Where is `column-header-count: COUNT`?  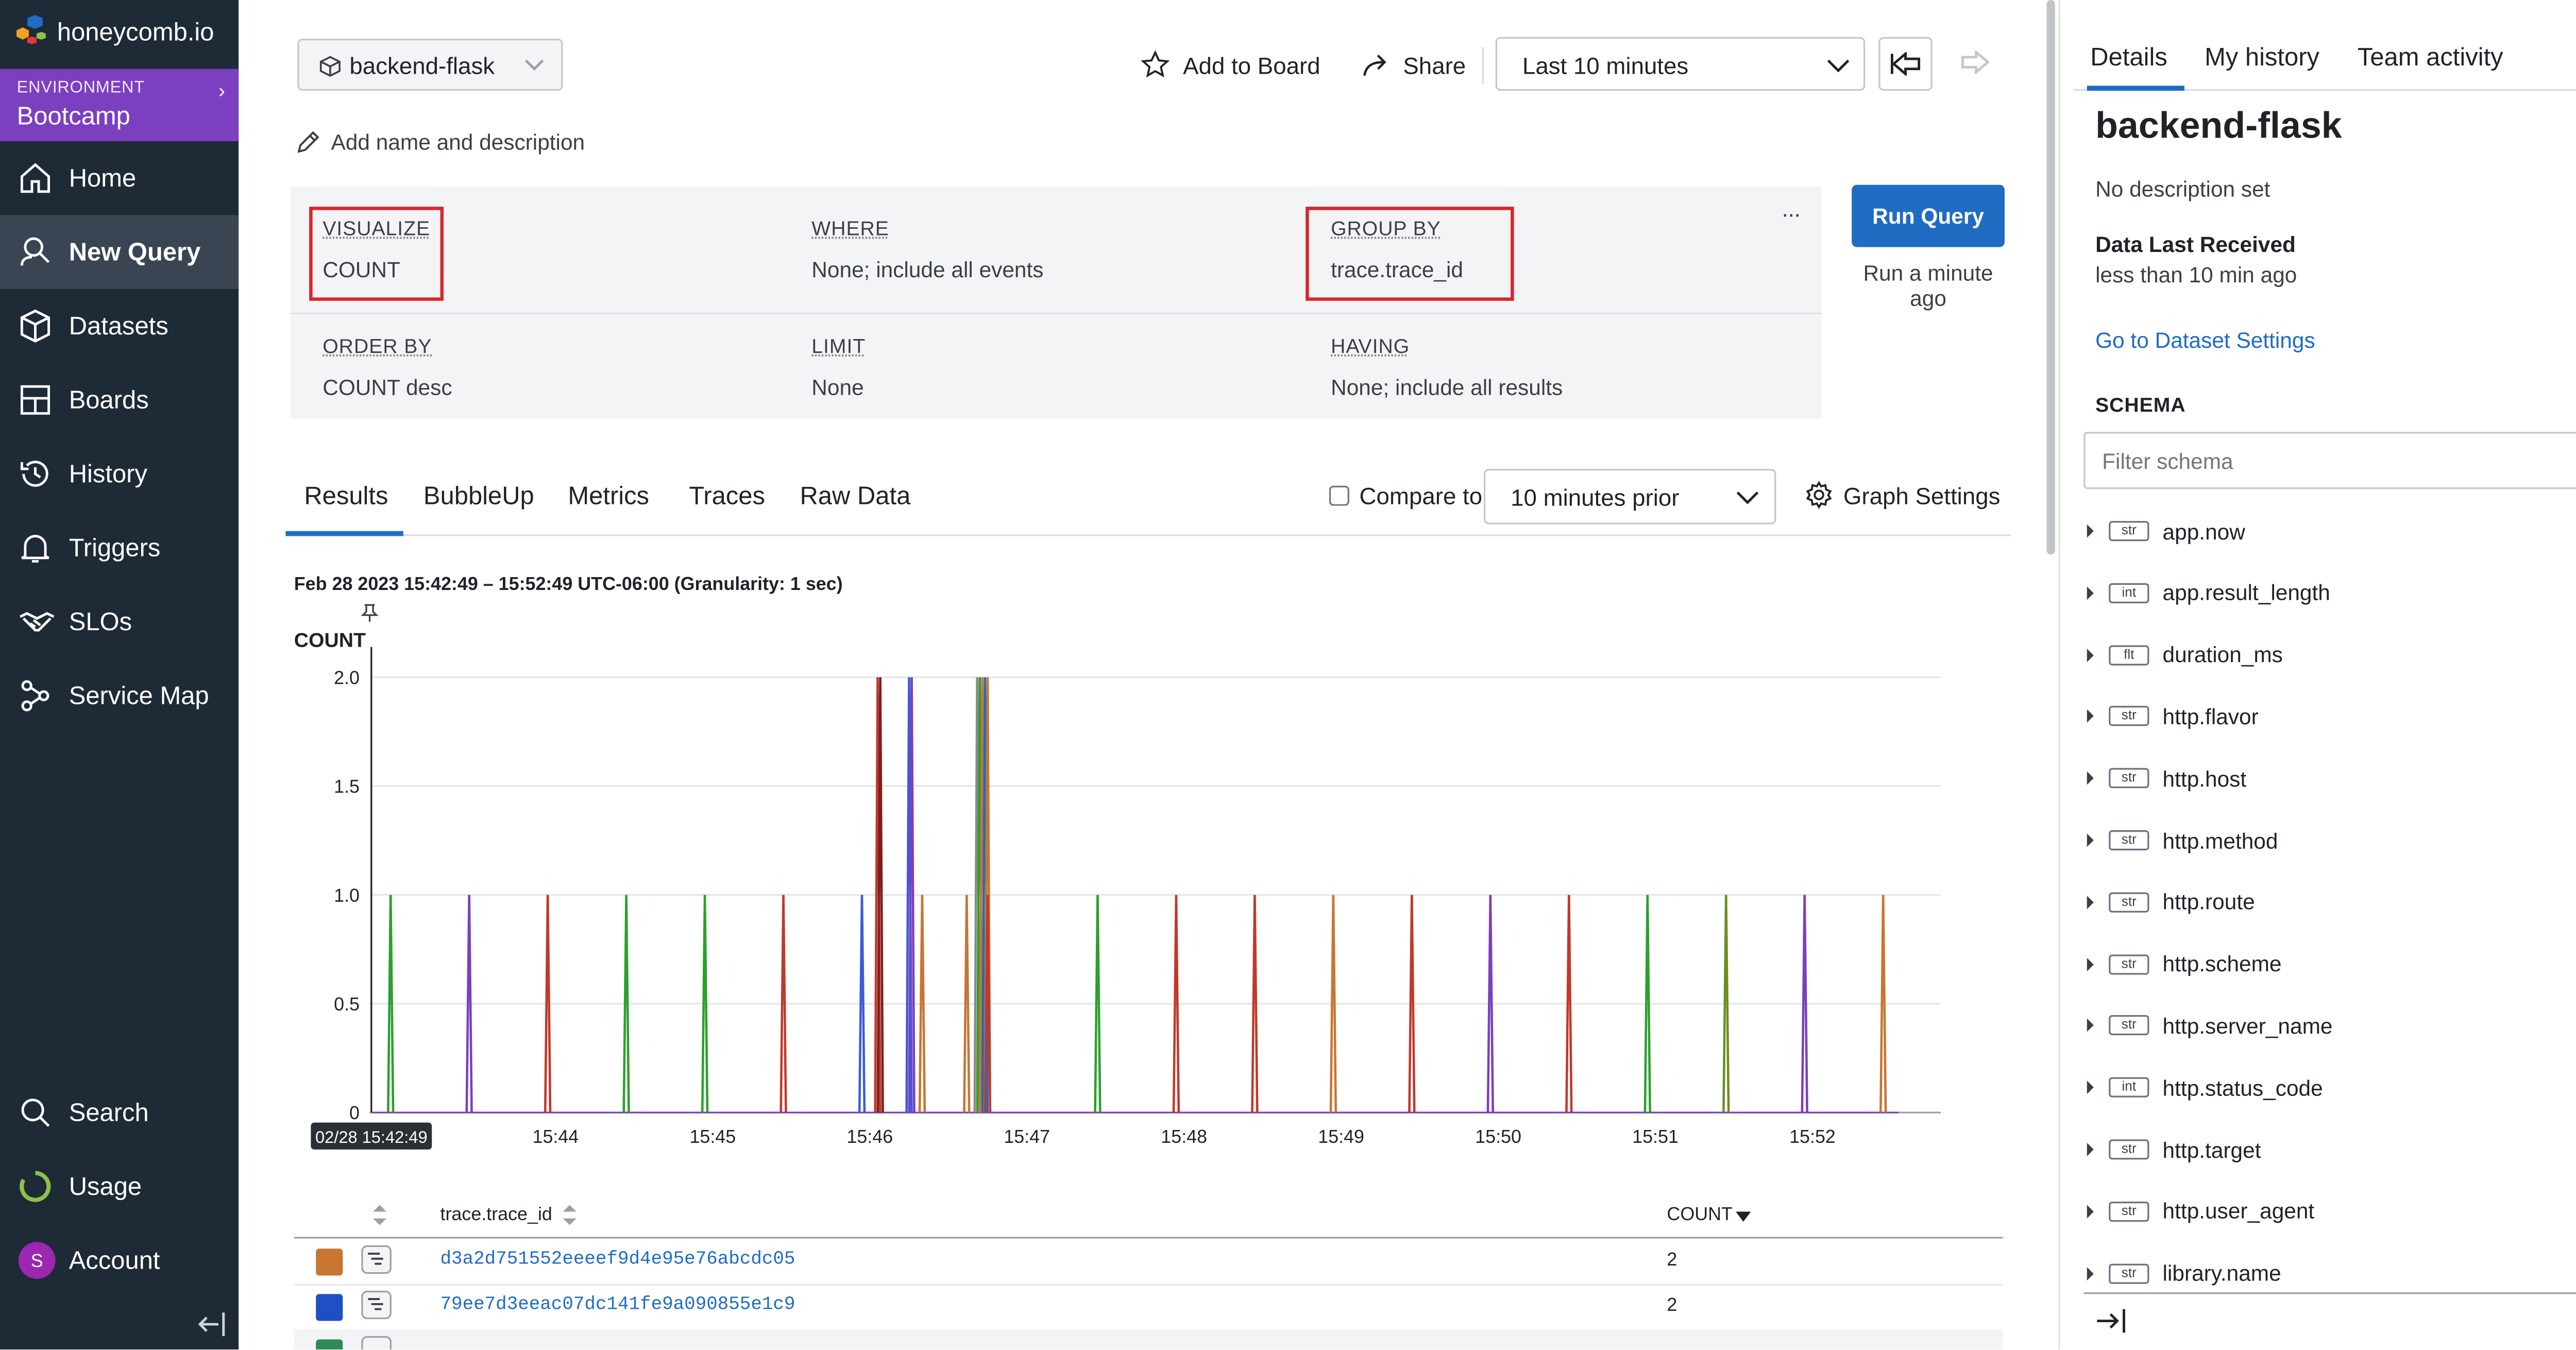
column-header-count: COUNT is located at coordinates (1700, 1215).